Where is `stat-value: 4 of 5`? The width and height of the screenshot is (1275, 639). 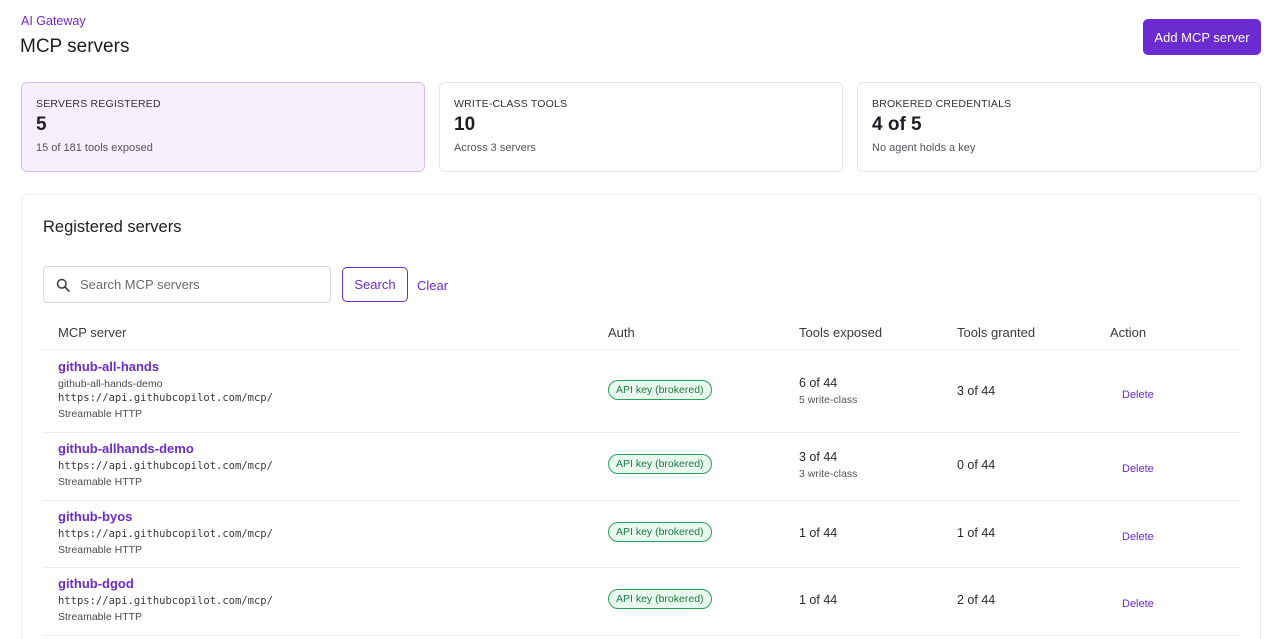 stat-value: 4 of 5 is located at coordinates (897, 124).